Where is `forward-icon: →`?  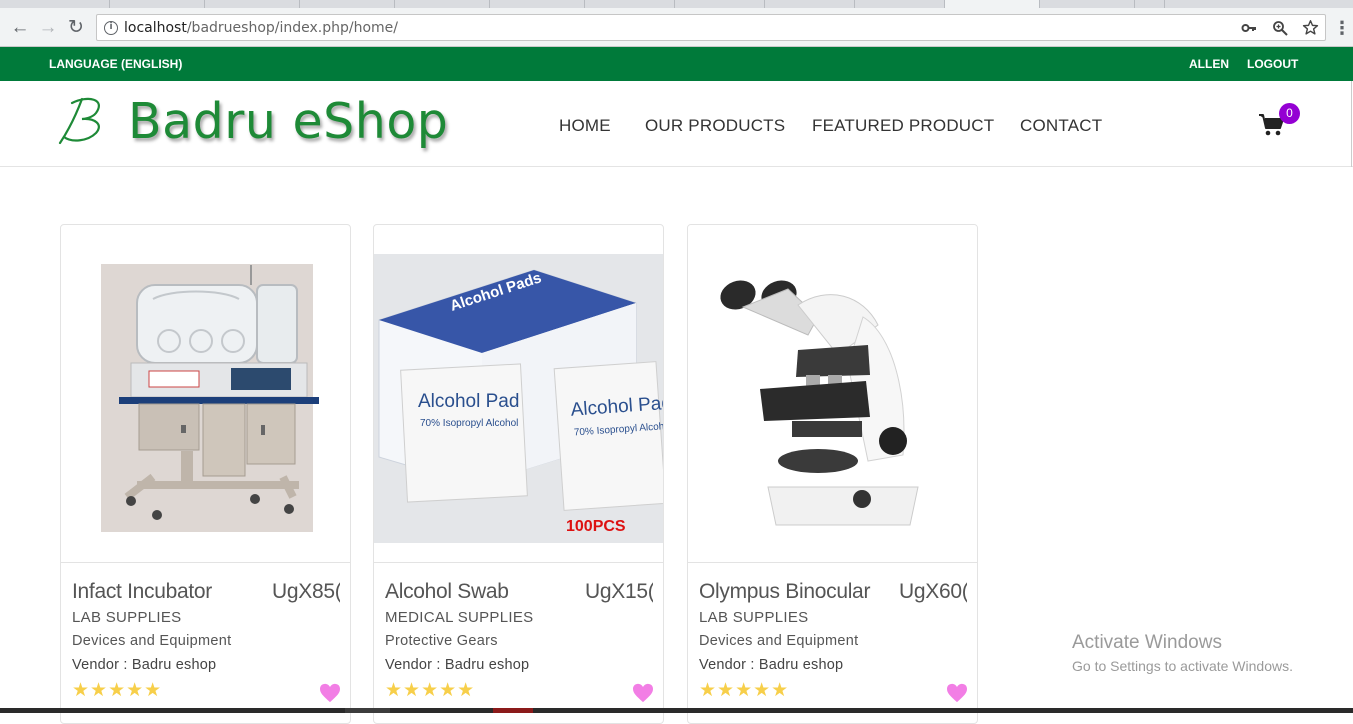
forward-icon: → is located at coordinates (48, 28).